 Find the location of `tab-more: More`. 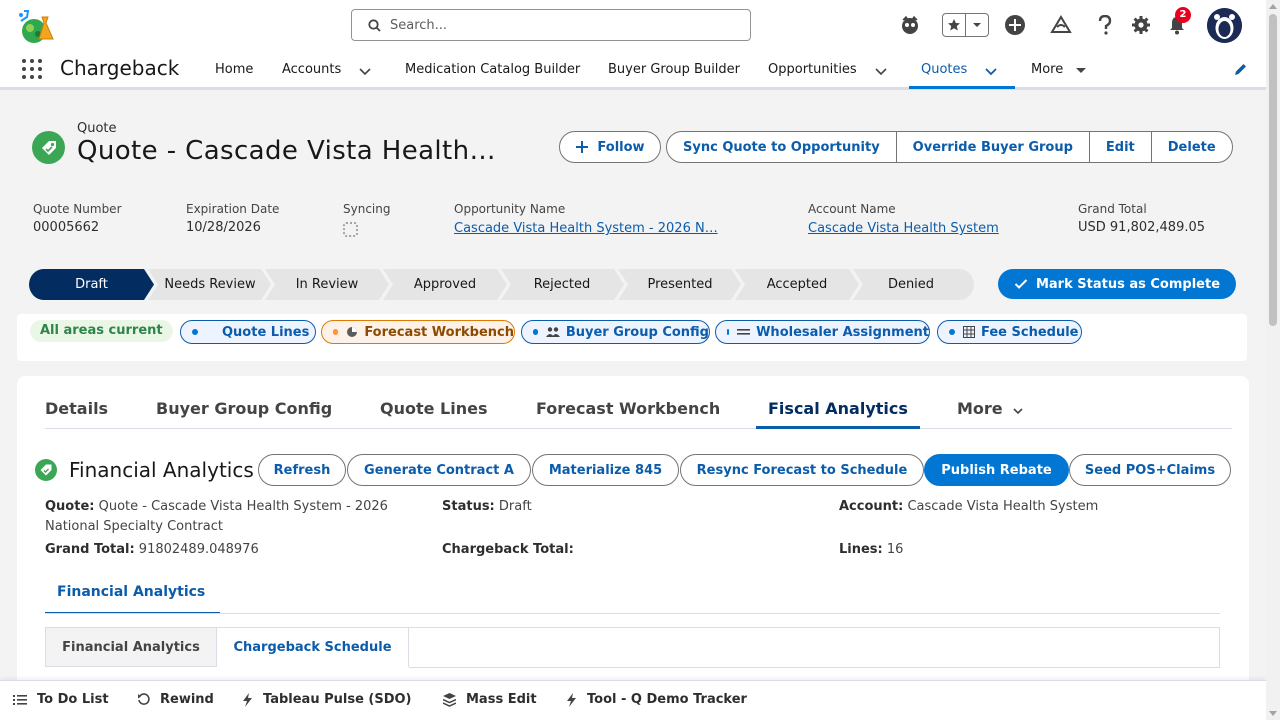

tab-more: More is located at coordinates (980, 408).